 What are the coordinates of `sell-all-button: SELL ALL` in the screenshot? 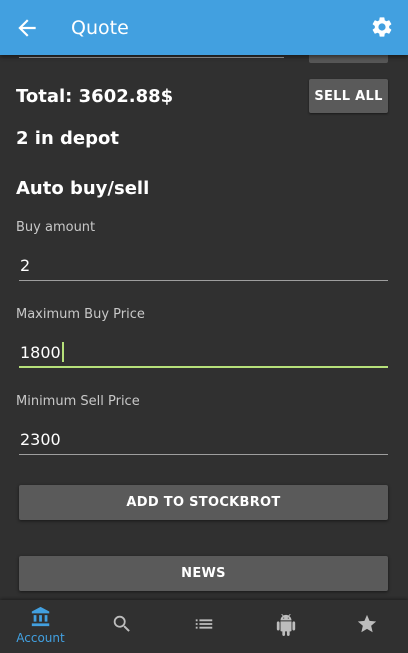 It's located at (348, 96).